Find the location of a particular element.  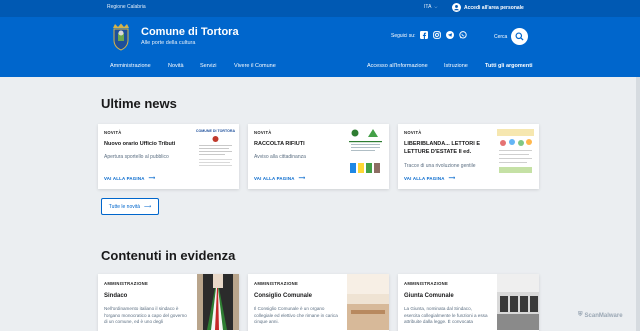

nav-item-istruzione: Istruzione is located at coordinates (456, 66).